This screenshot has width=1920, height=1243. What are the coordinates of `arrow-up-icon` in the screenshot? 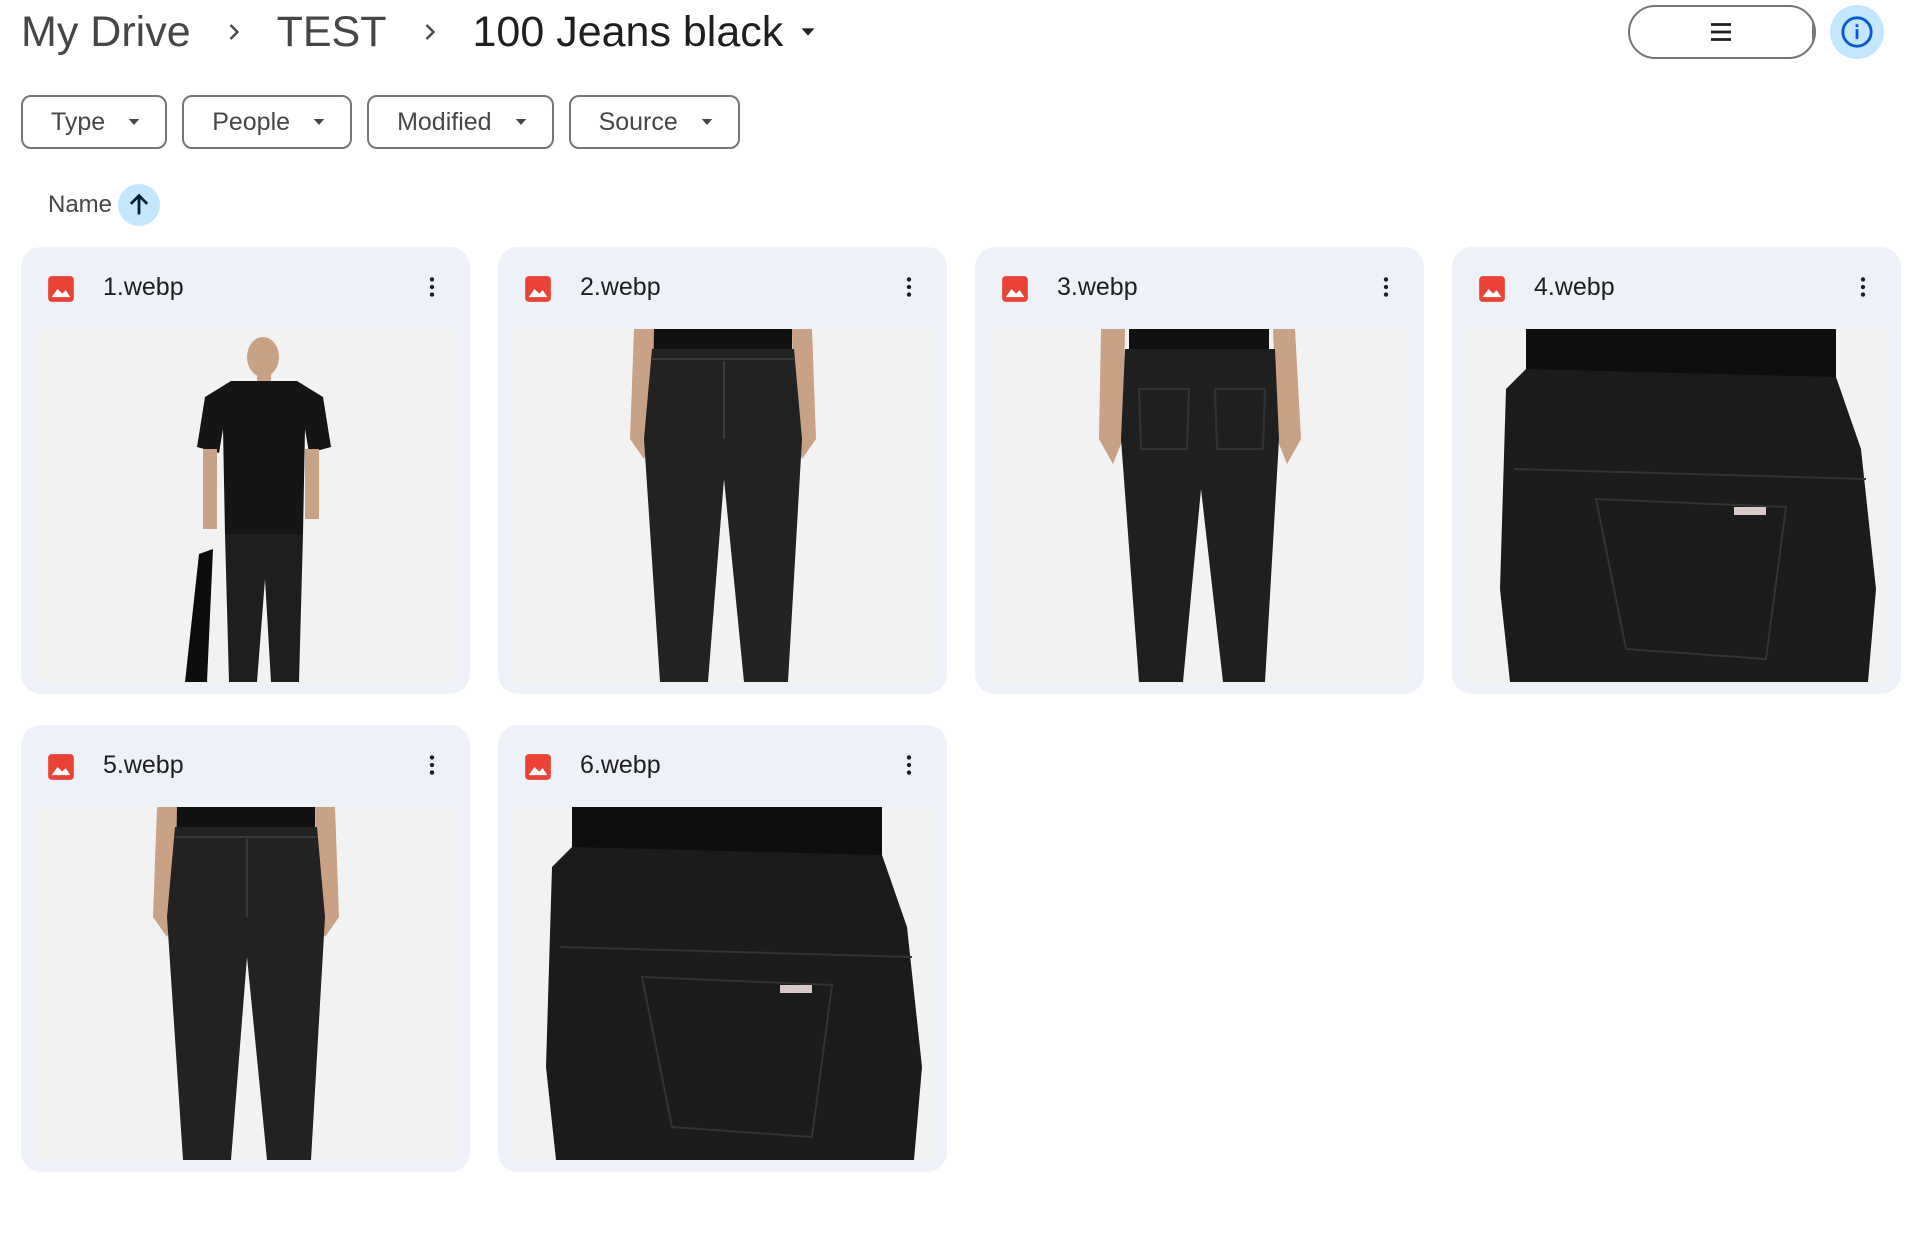 It's located at (139, 204).